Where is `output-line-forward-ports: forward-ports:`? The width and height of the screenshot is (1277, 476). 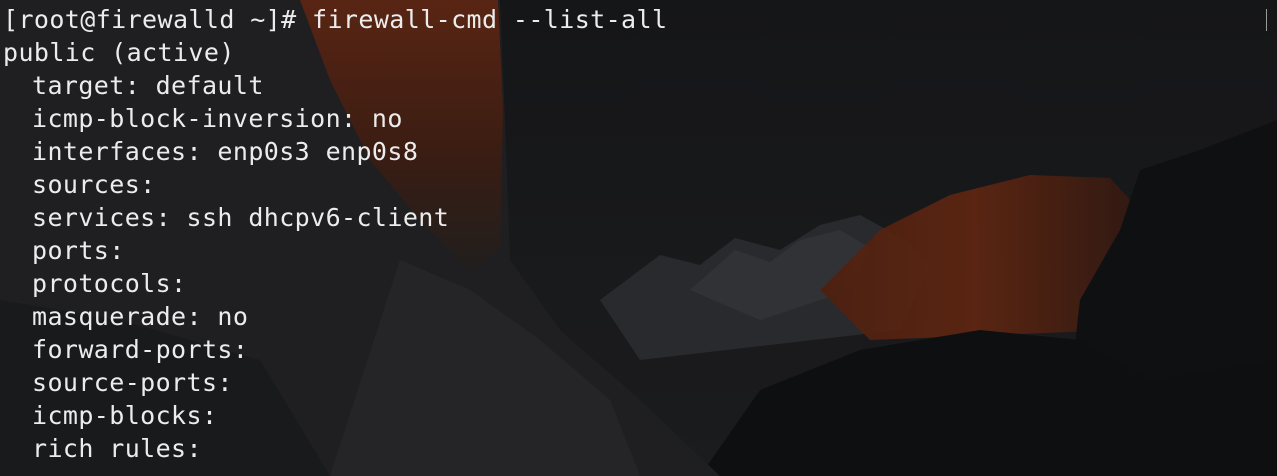
output-line-forward-ports: forward-ports: is located at coordinates (140, 349).